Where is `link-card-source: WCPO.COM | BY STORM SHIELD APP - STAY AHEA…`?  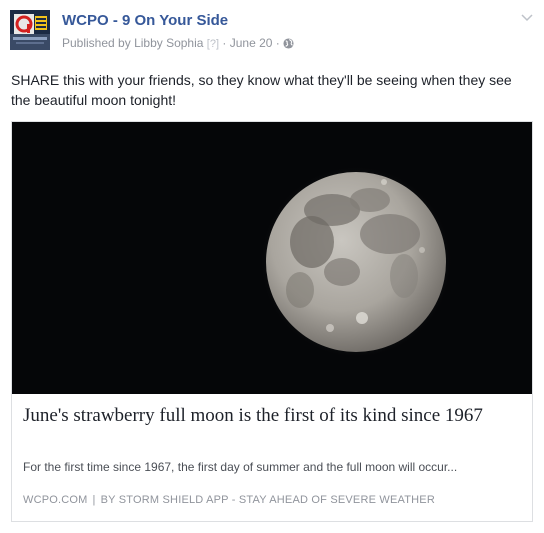 link-card-source: WCPO.COM | BY STORM SHIELD APP - STAY AHEA… is located at coordinates (273, 500).